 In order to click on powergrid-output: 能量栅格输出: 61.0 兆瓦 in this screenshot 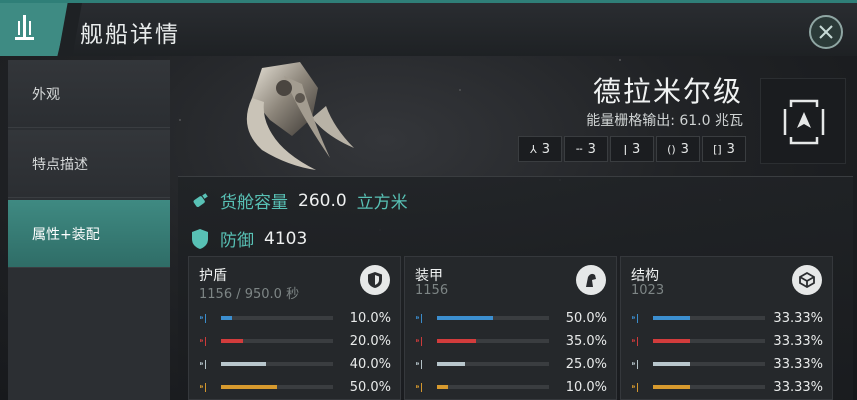, I will do `click(664, 121)`.